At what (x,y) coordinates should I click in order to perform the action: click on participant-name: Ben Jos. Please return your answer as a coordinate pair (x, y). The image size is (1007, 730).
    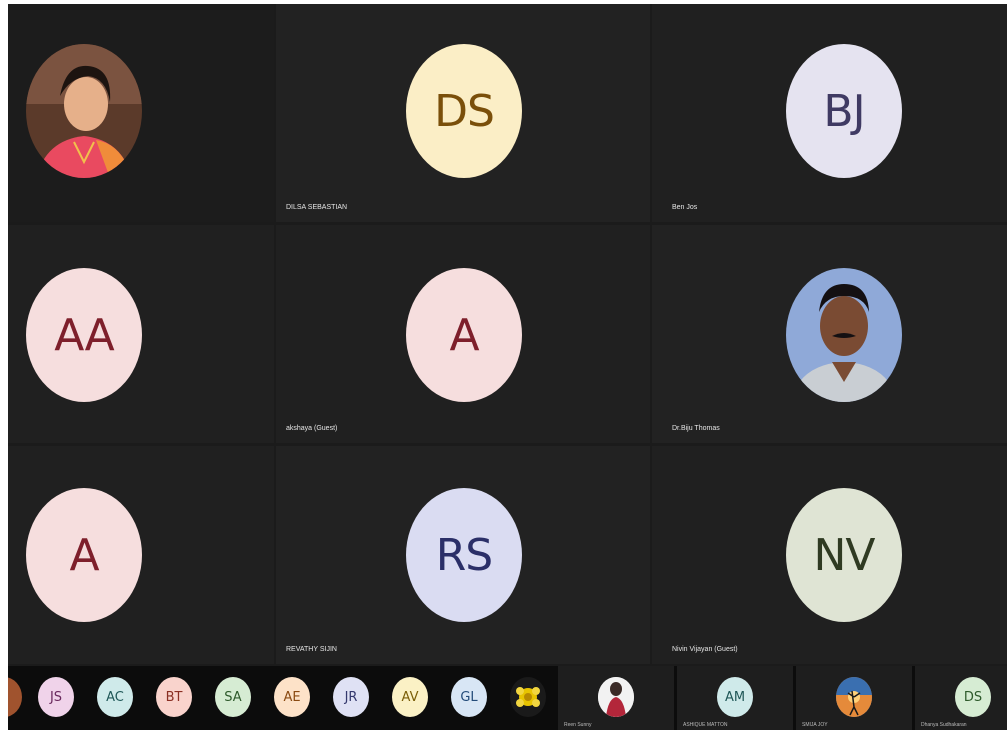
    Looking at the image, I should click on (685, 207).